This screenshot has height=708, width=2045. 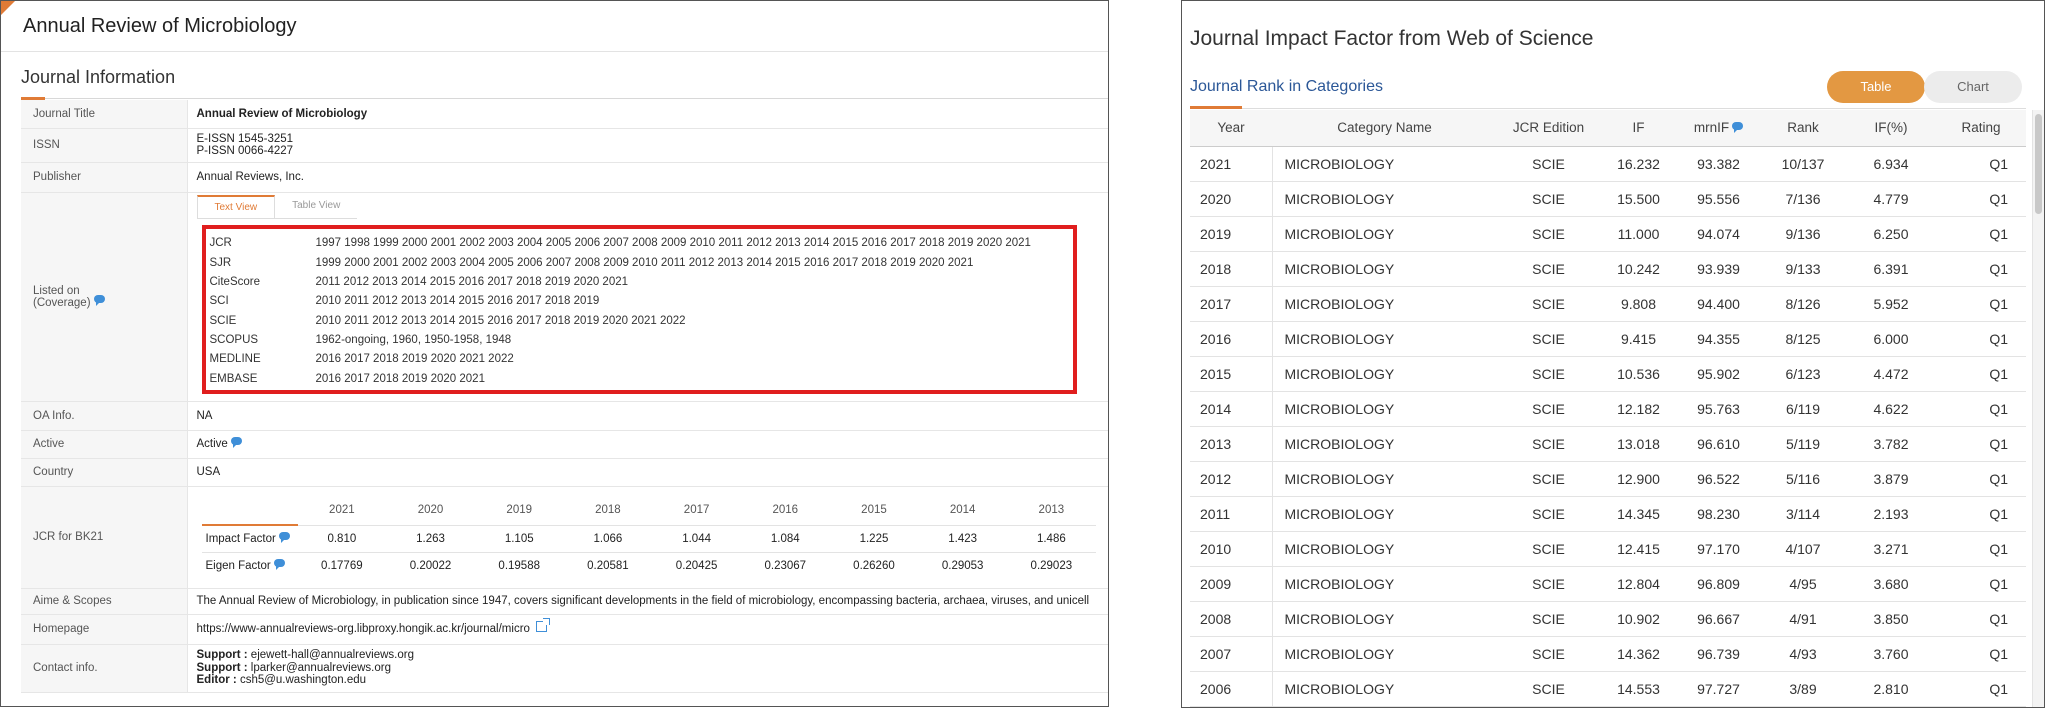 I want to click on label-issn: ISSN, so click(x=104, y=145).